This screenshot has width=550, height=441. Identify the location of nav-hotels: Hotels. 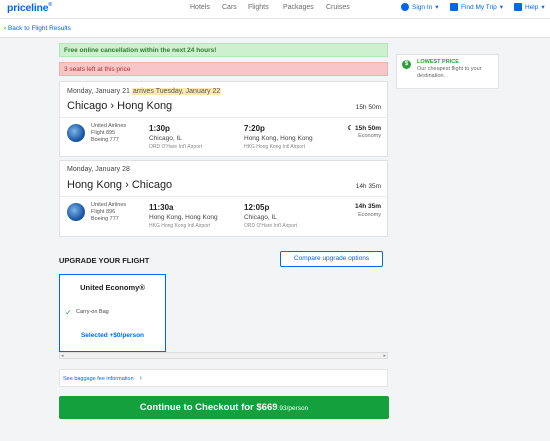
(200, 7).